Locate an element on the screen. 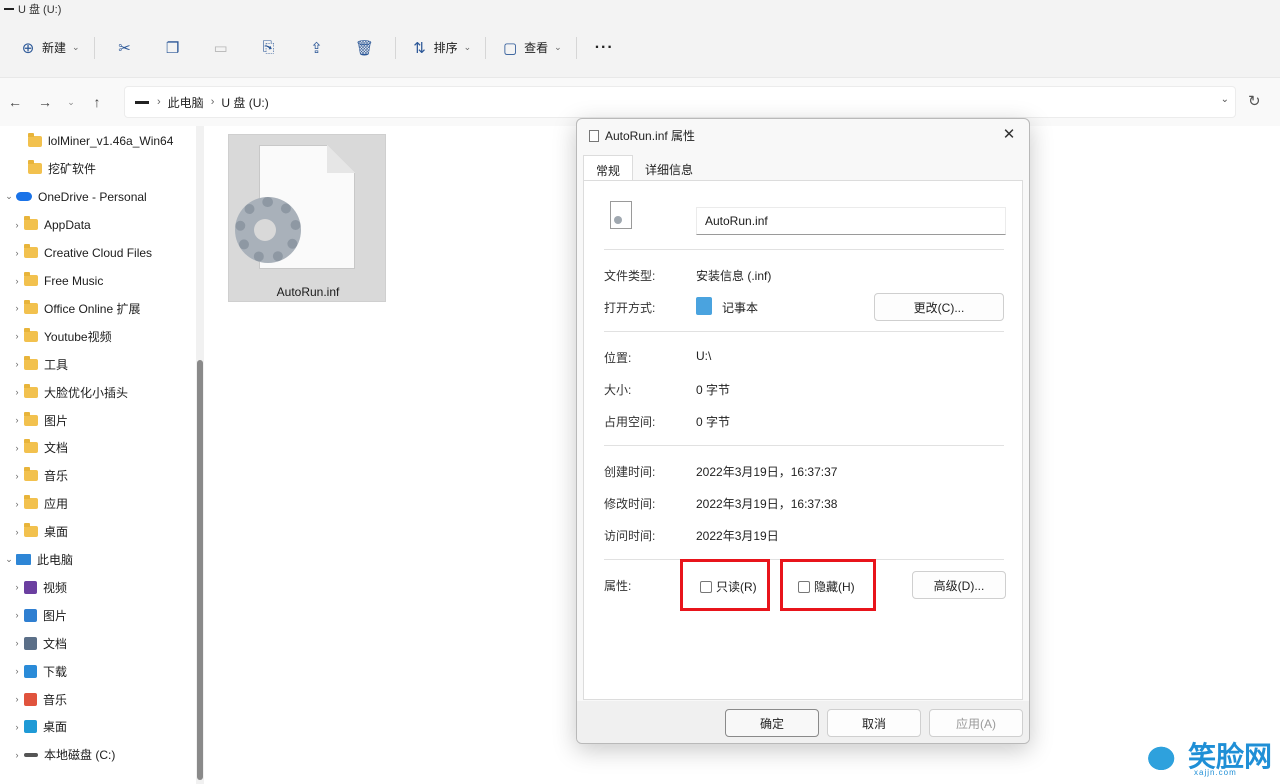 Image resolution: width=1280 pixels, height=784 pixels. sidebar-item: › Free Music is located at coordinates (56, 281).